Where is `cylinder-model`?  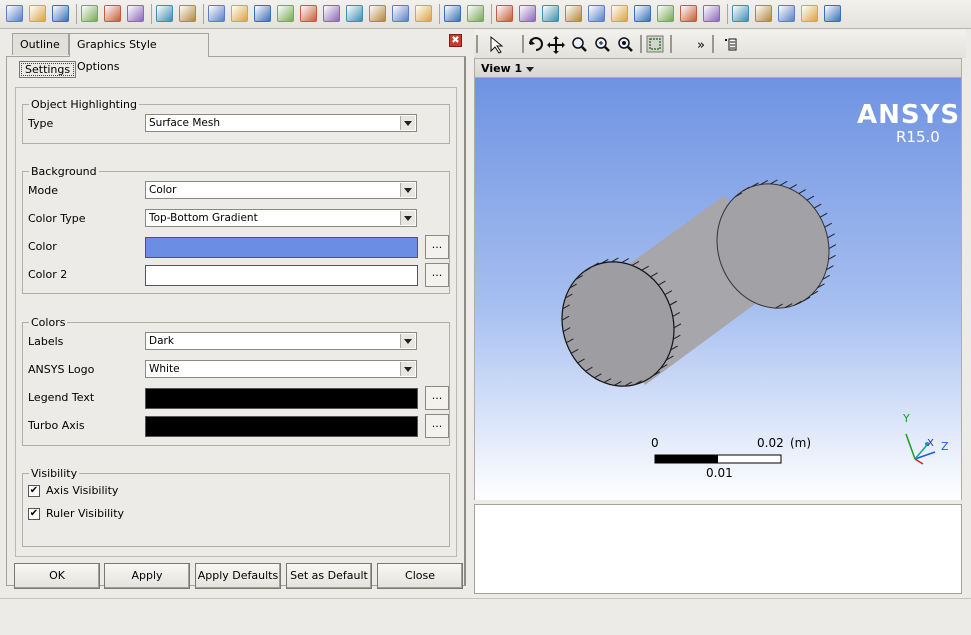 cylinder-model is located at coordinates (695, 285).